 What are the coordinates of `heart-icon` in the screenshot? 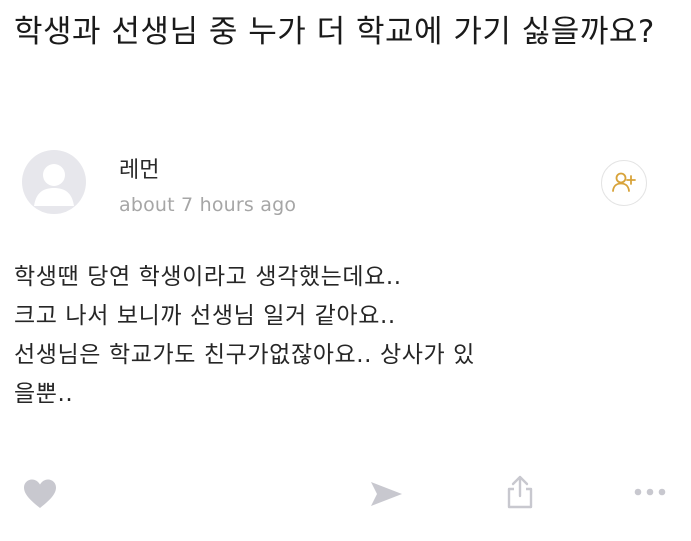 It's located at (40, 493).